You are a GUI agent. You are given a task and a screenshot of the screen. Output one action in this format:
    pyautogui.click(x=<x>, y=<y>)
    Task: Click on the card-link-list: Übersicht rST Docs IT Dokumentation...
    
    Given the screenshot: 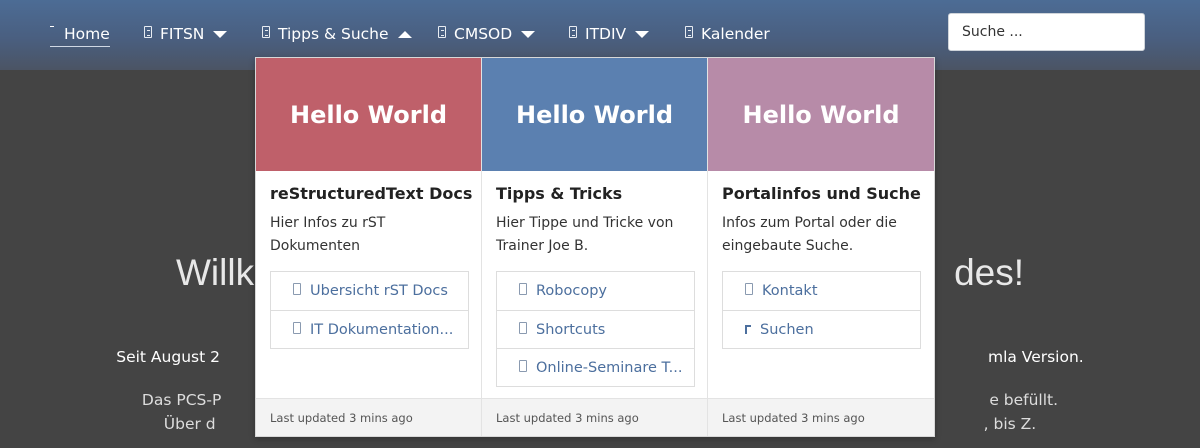 What is the action you would take?
    pyautogui.click(x=369, y=310)
    